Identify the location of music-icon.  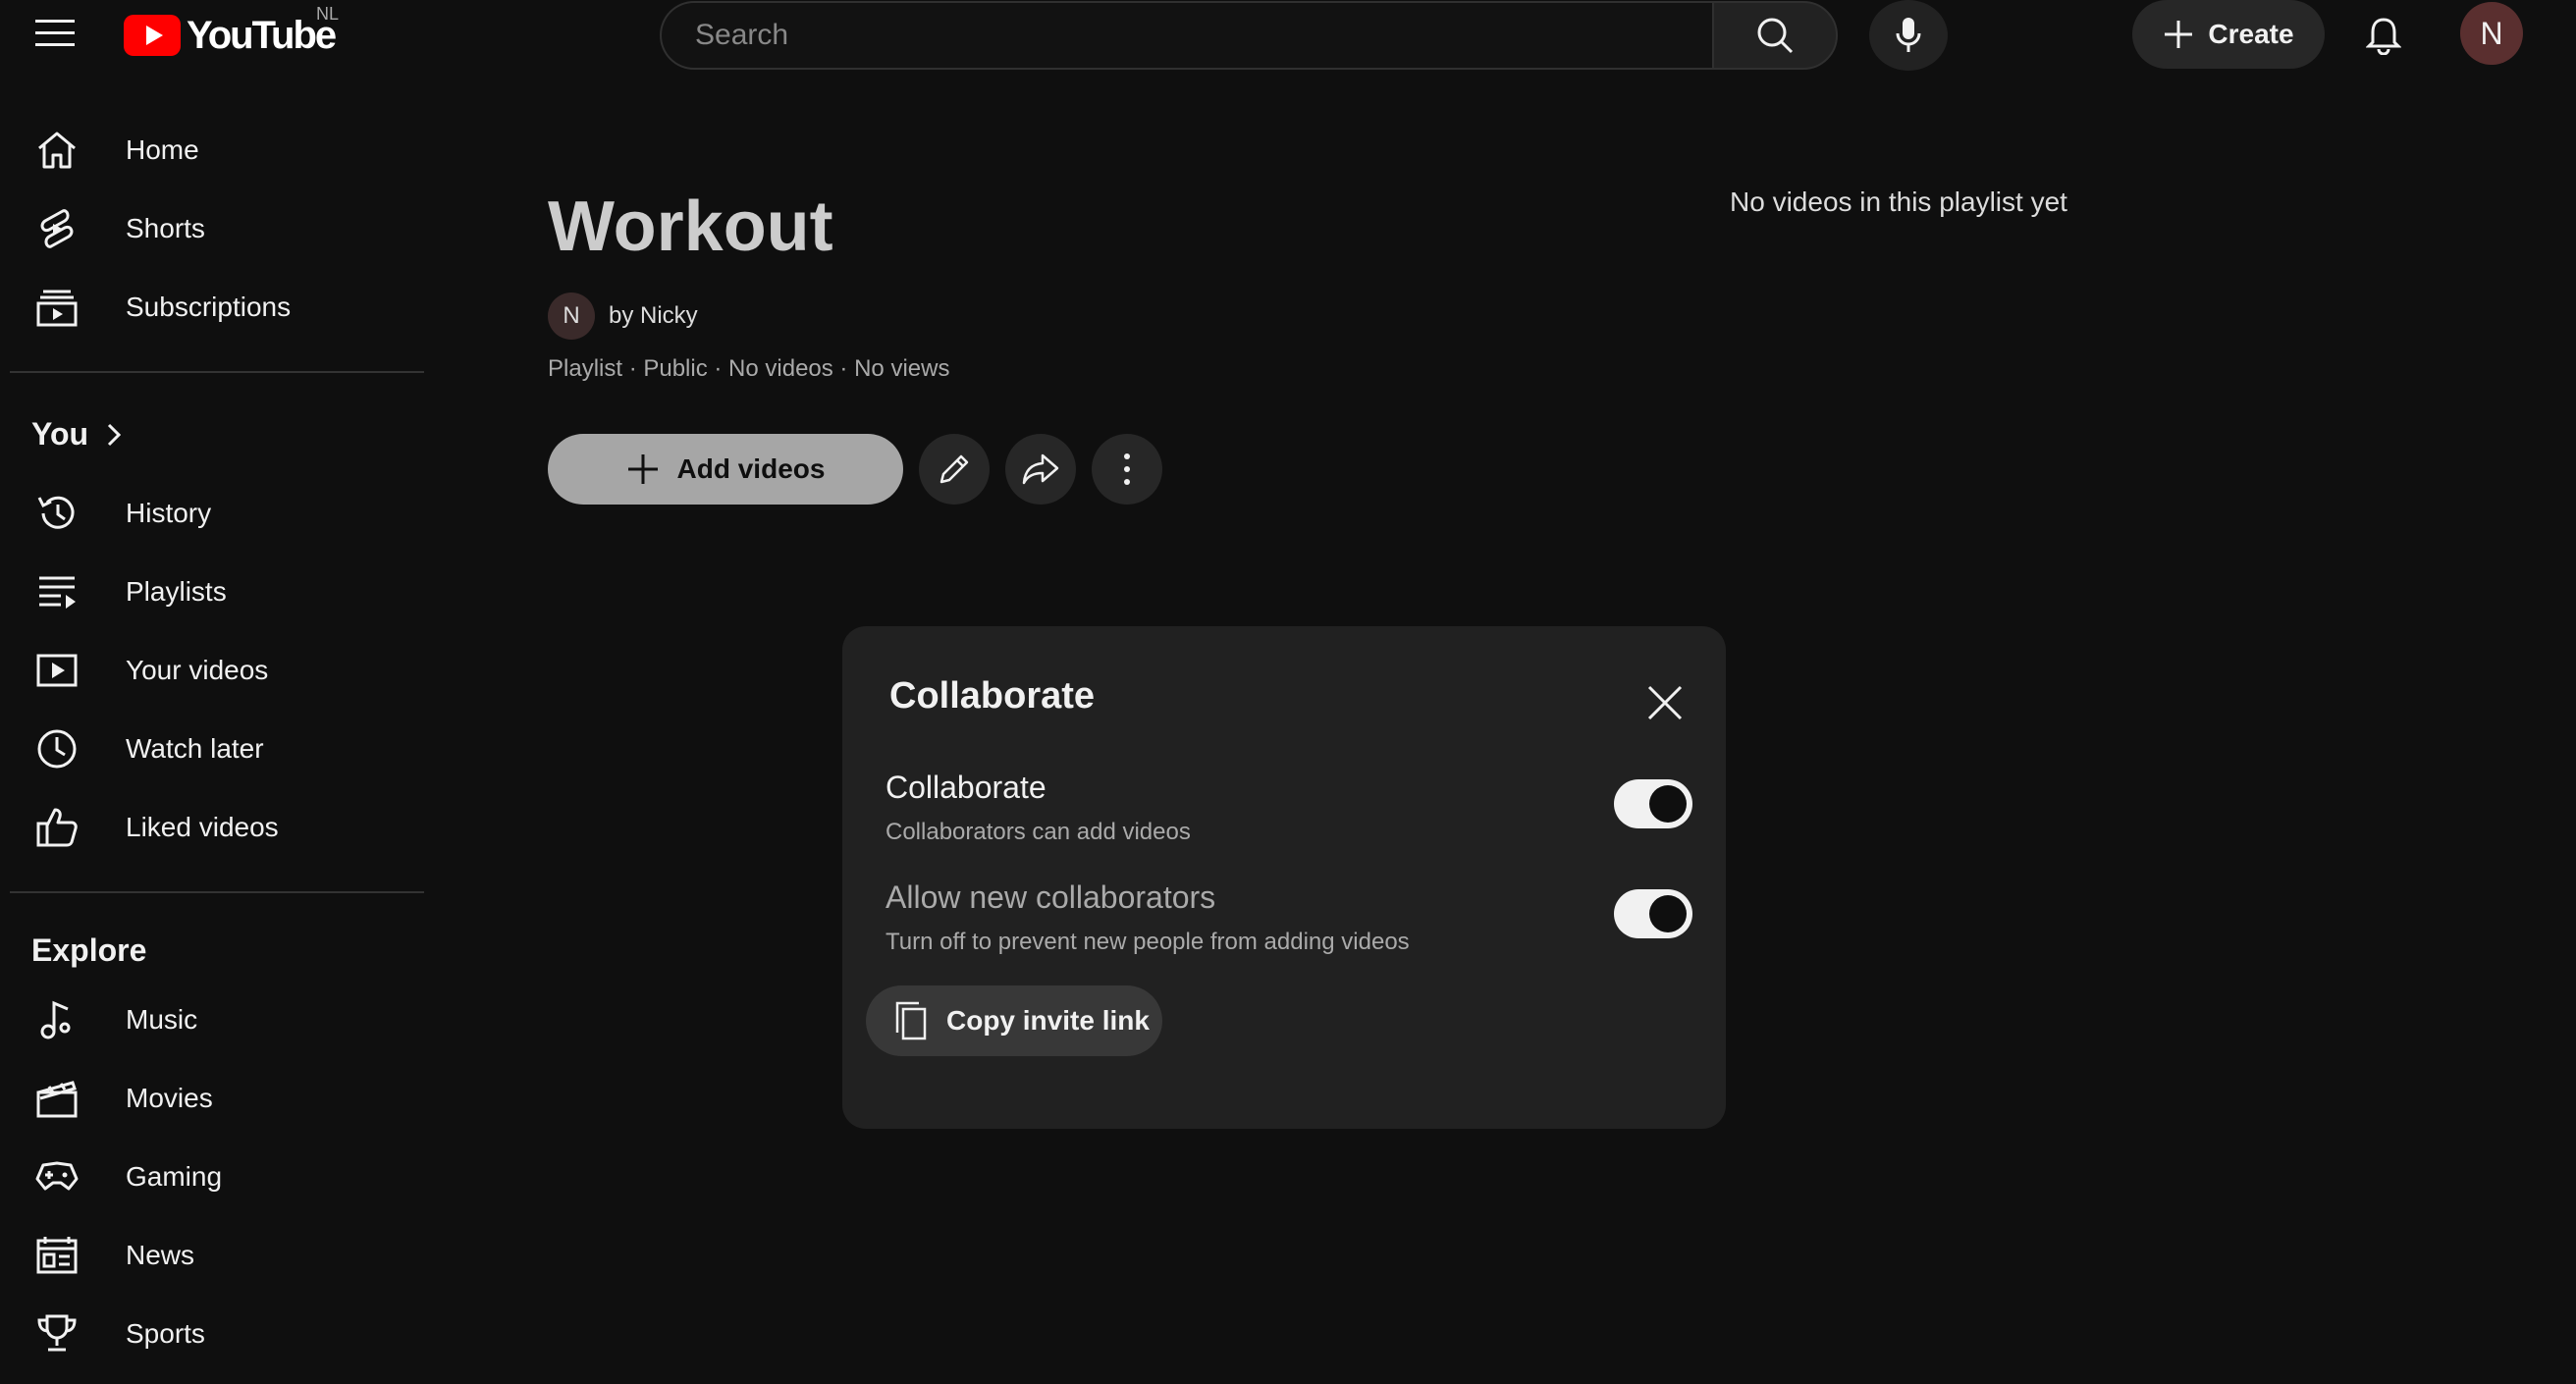
(57, 1019).